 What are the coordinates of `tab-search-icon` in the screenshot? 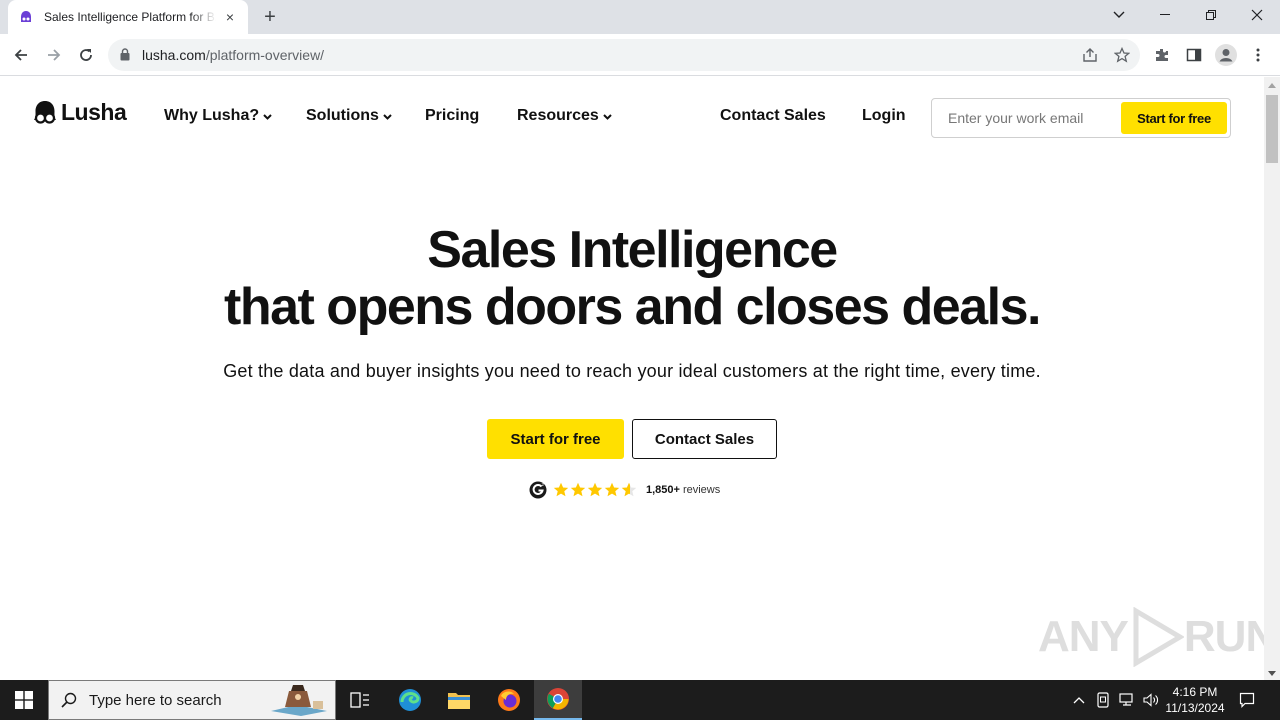 It's located at (1119, 15).